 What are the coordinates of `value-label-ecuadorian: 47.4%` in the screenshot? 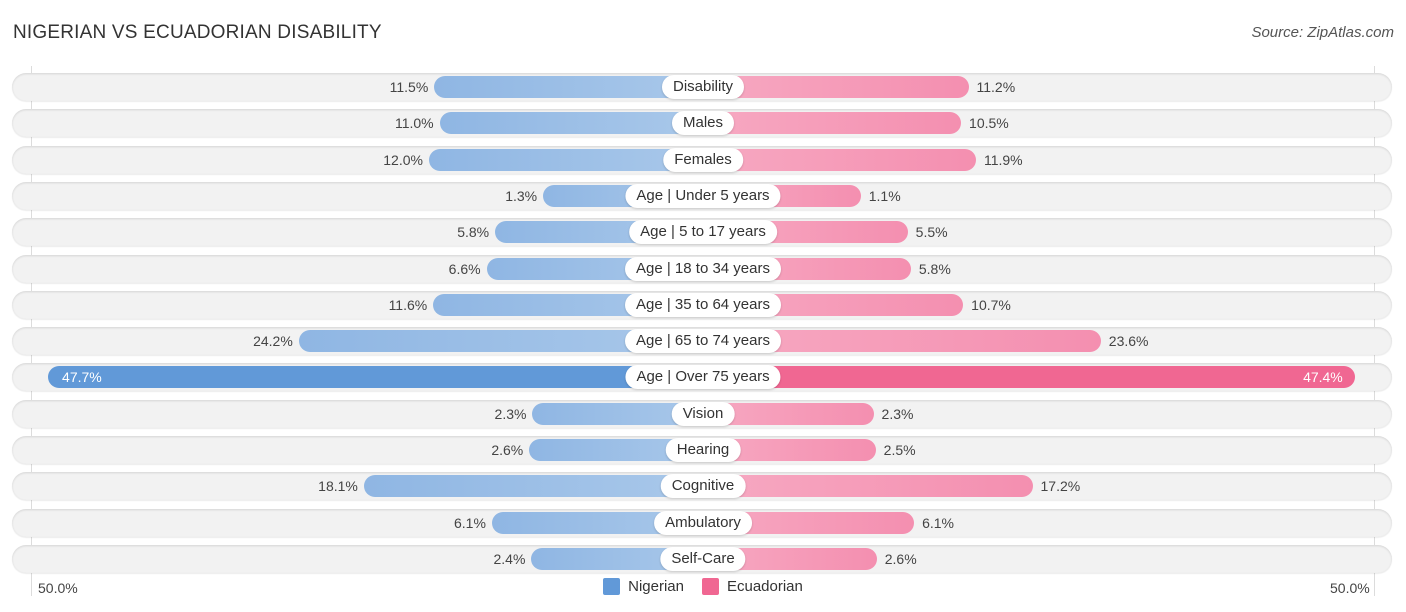 It's located at (1323, 377).